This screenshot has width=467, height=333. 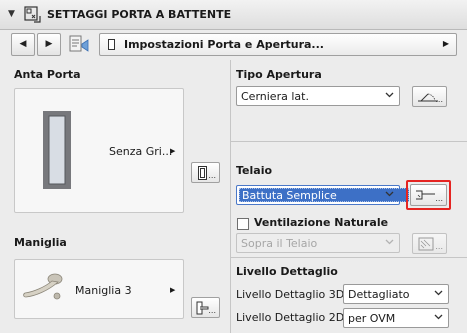 I want to click on page-navigator: ◀ ▶ Impostazioni Porta e Apertura... ▶, so click(x=234, y=44).